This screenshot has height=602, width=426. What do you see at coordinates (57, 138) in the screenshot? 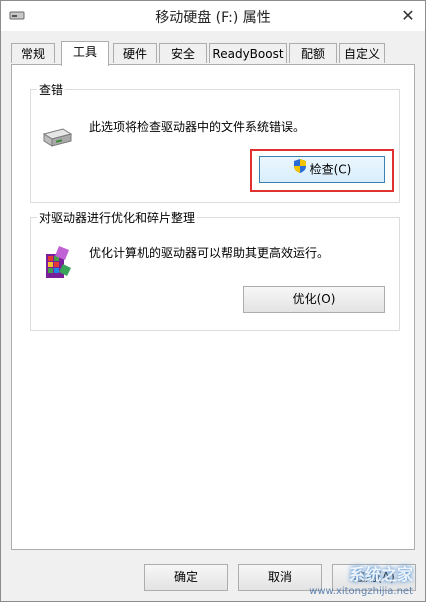
I see `drive-icon` at bounding box center [57, 138].